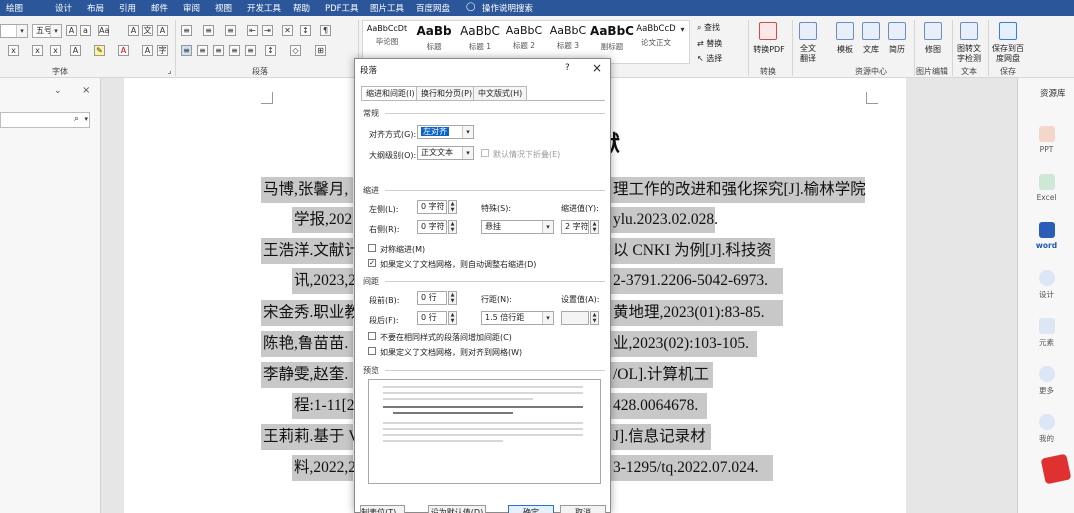  What do you see at coordinates (575, 318) in the screenshot?
I see `at-input` at bounding box center [575, 318].